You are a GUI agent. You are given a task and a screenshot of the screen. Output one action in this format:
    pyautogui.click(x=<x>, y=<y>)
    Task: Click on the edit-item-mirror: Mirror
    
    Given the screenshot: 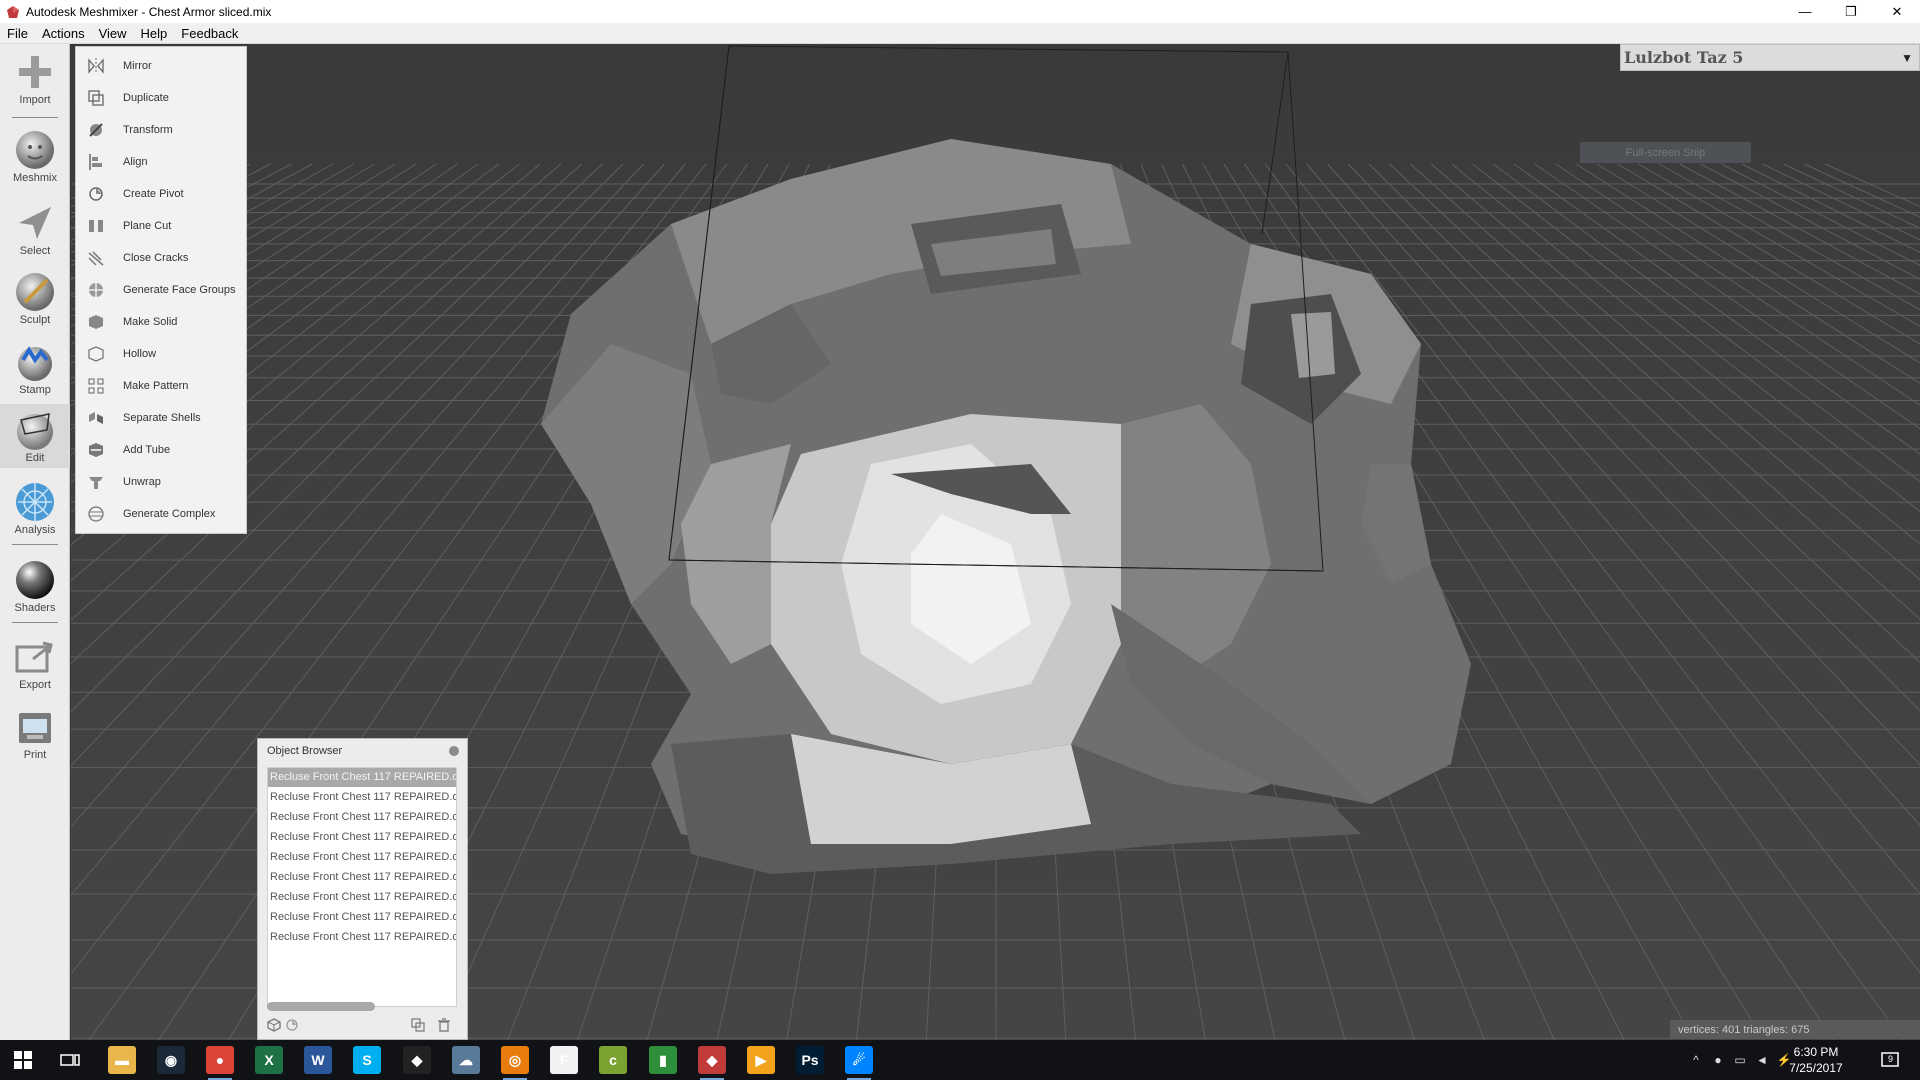 What is the action you would take?
    pyautogui.click(x=162, y=66)
    